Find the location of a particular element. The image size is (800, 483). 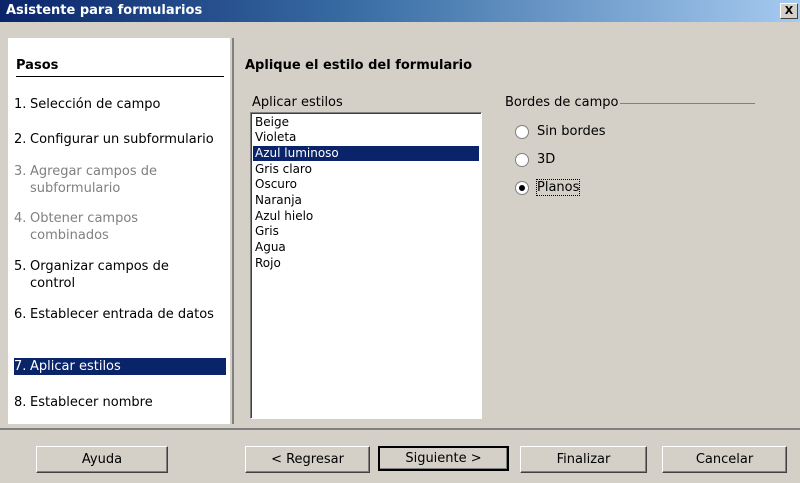

panel-divider is located at coordinates (233, 231).